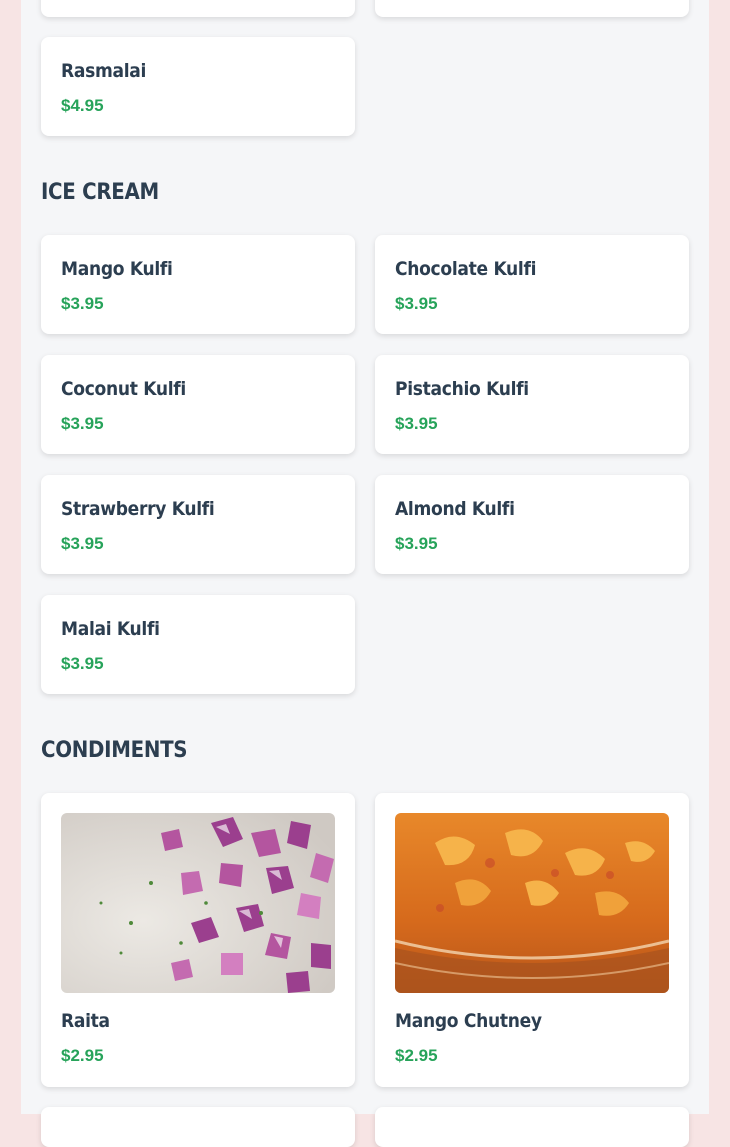 The width and height of the screenshot is (730, 1147). What do you see at coordinates (198, 284) in the screenshot?
I see `menu-item-card: Mango Kulfi $3.95` at bounding box center [198, 284].